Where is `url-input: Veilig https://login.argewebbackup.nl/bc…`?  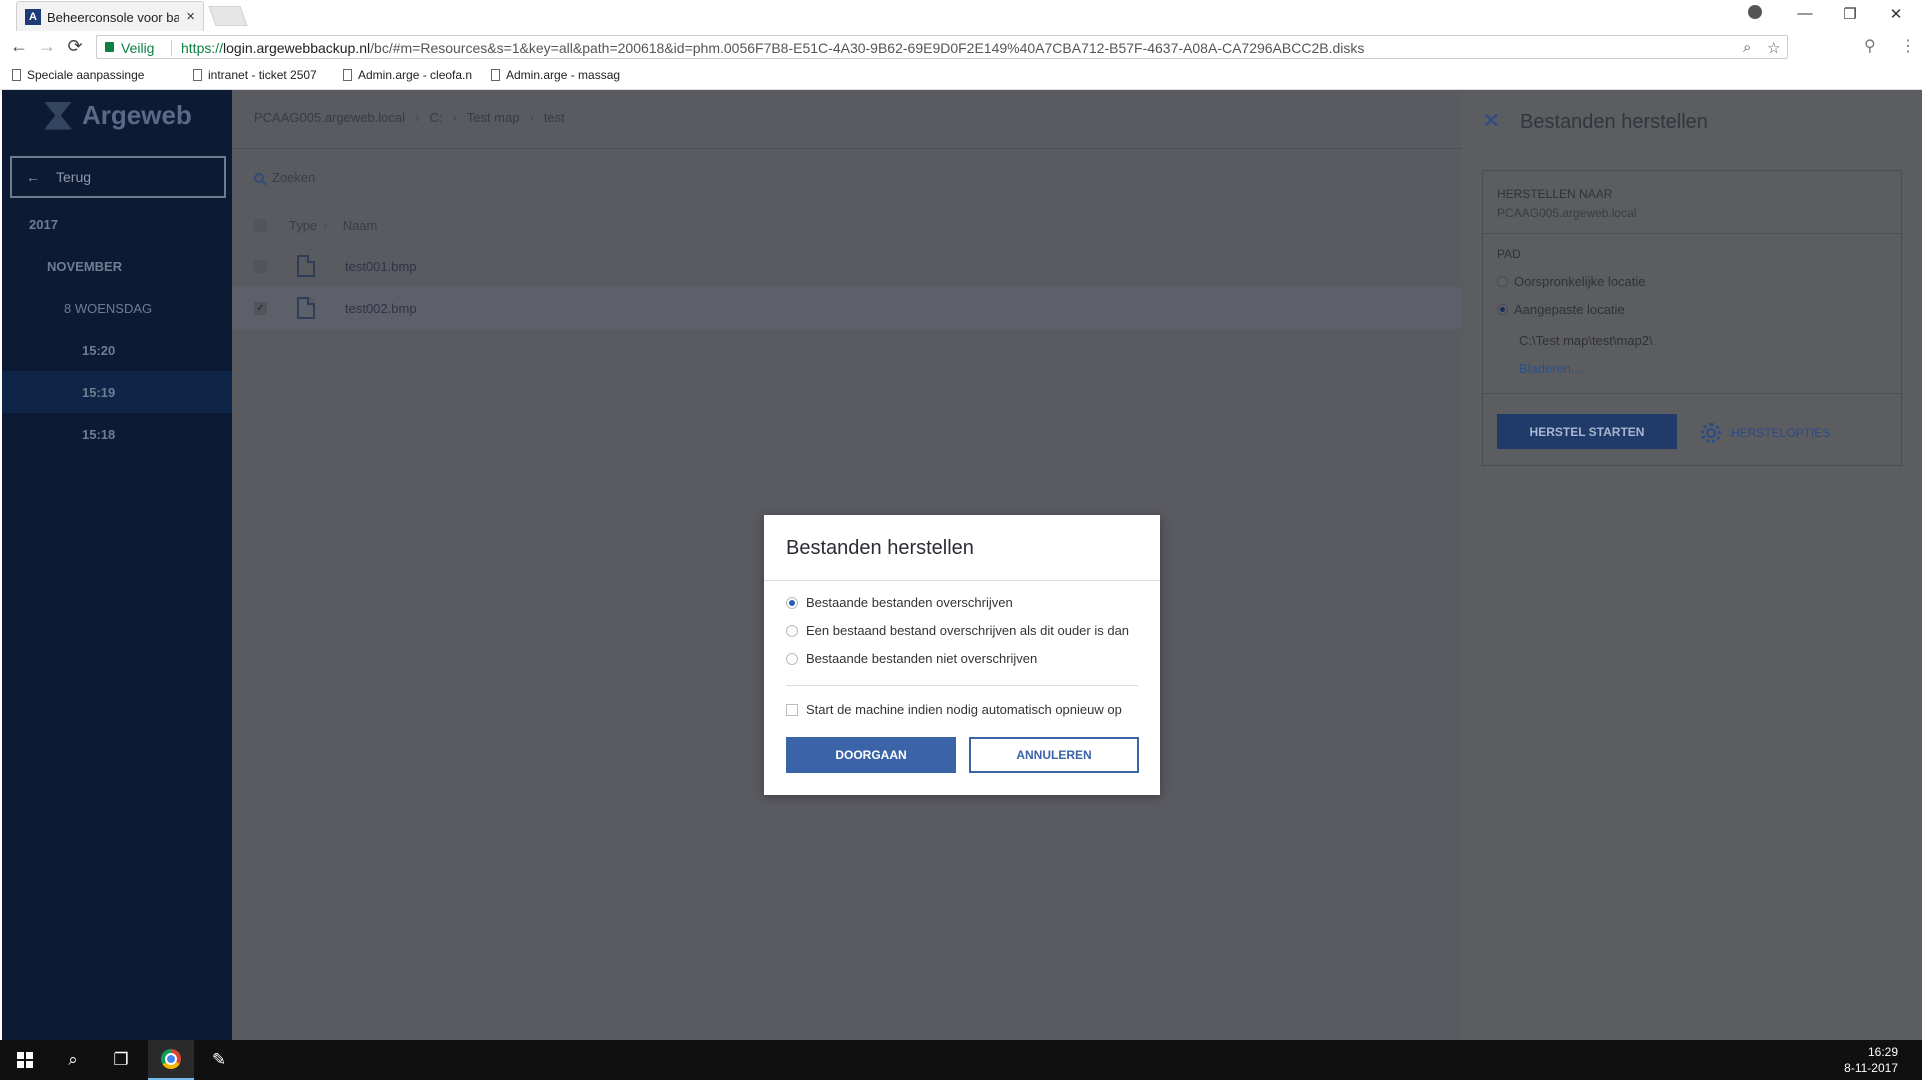 url-input: Veilig https://login.argewebbackup.nl/bc… is located at coordinates (942, 47).